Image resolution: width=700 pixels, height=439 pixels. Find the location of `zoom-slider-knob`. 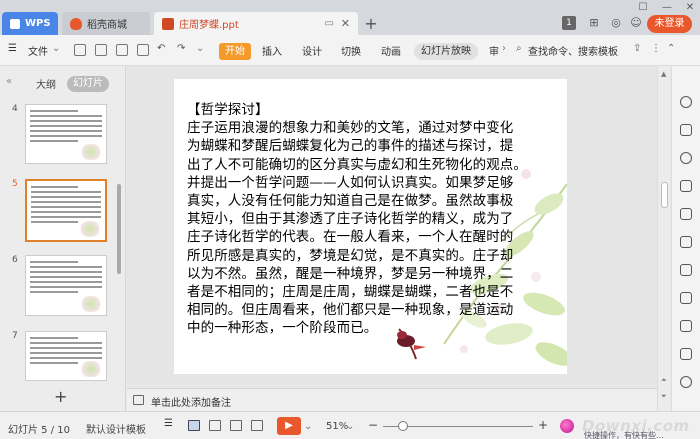

zoom-slider-knob is located at coordinates (403, 426).